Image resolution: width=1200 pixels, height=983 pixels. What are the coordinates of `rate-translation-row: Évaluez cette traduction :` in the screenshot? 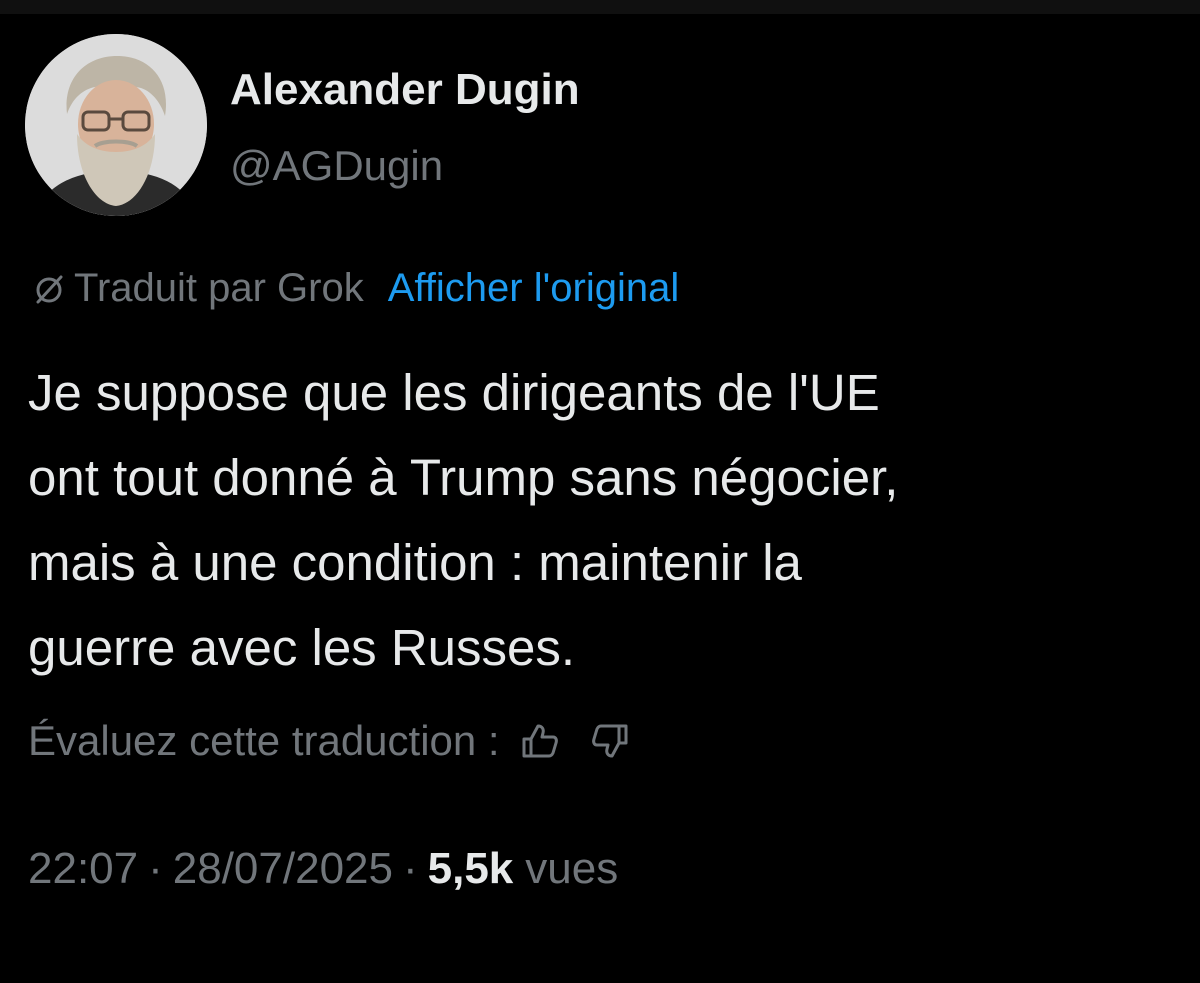 It's located at (329, 741).